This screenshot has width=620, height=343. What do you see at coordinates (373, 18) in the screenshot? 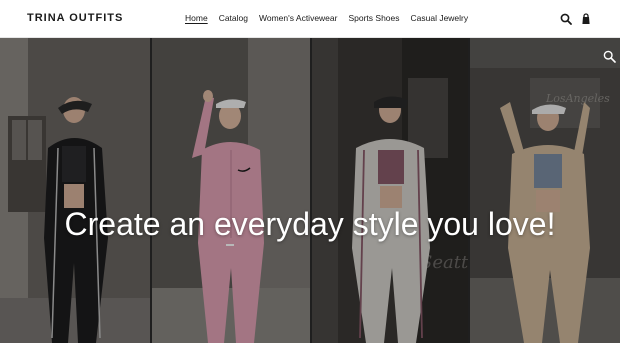
I see `nav-sports-shoes: Sports Shoes` at bounding box center [373, 18].